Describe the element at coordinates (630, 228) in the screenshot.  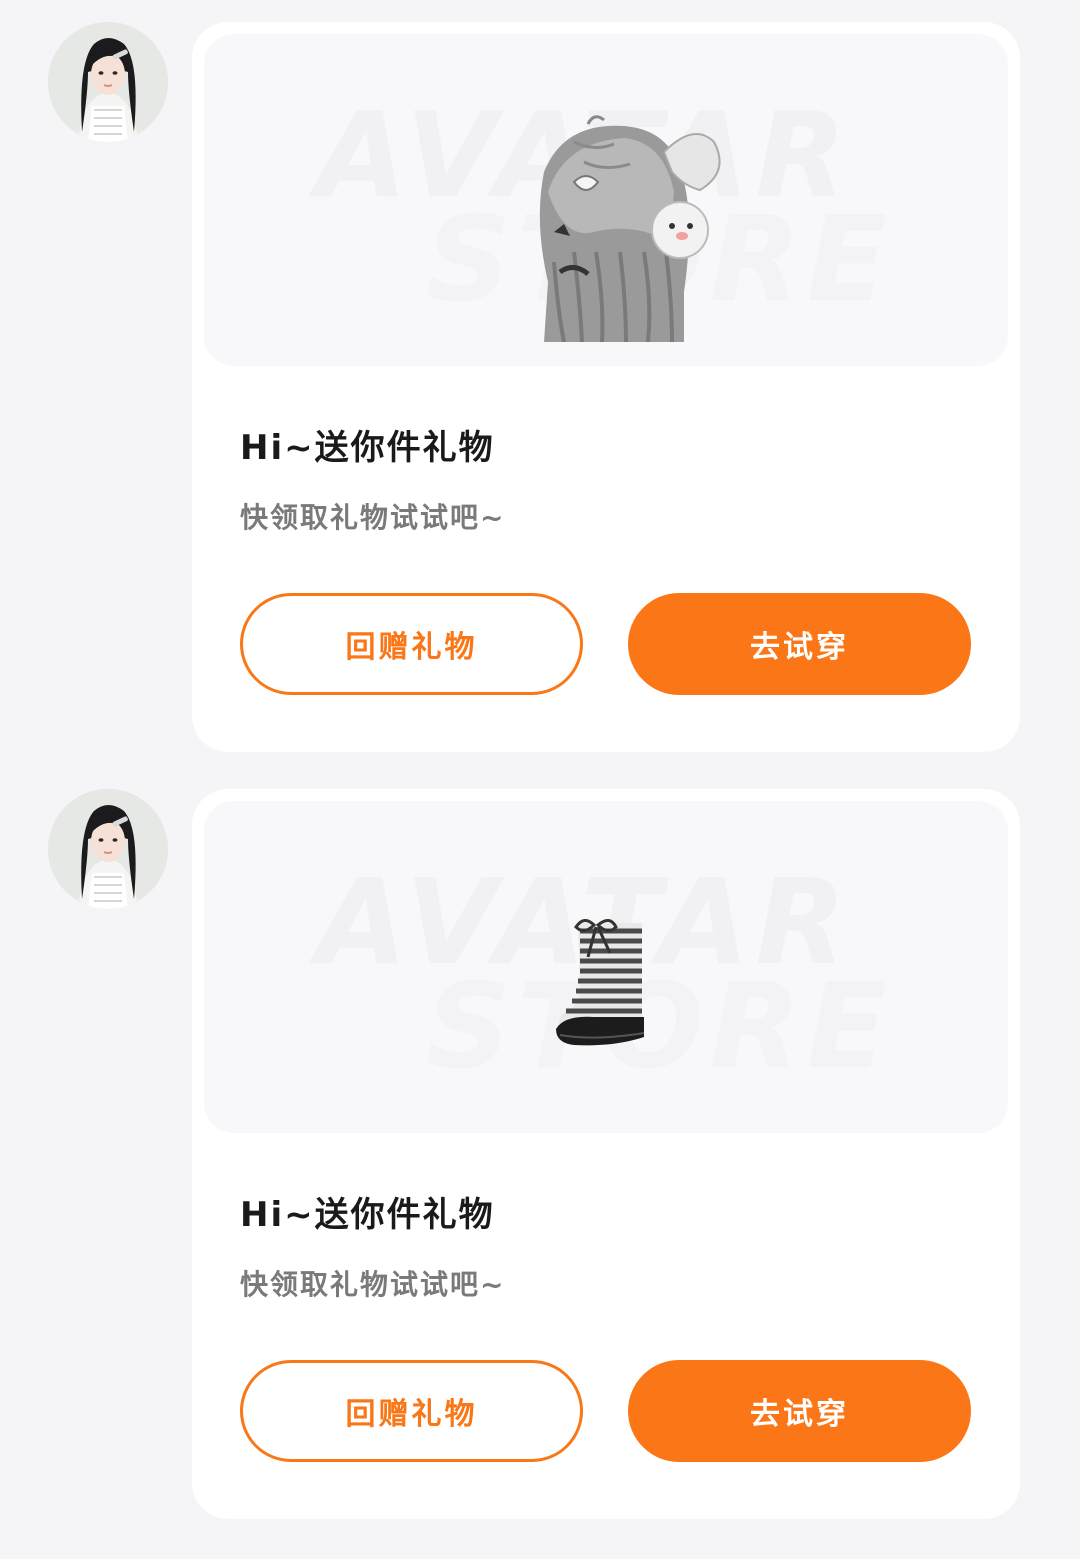
I see `hair-accessory-icon` at that location.